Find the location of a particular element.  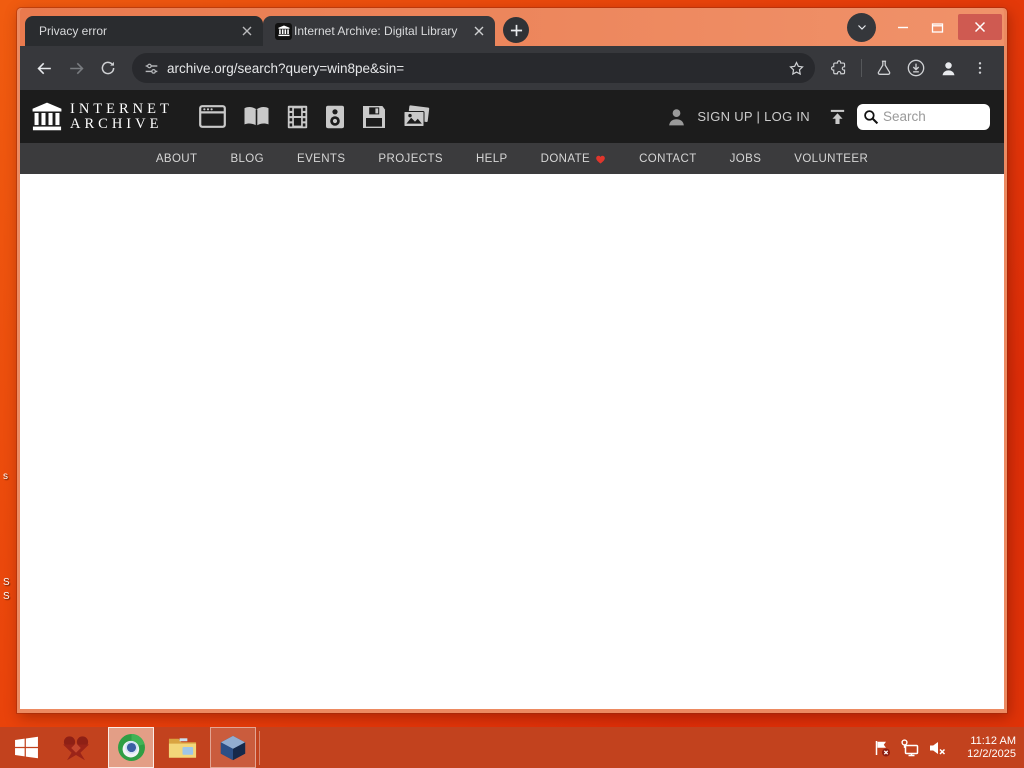

start-button is located at coordinates (26, 747).